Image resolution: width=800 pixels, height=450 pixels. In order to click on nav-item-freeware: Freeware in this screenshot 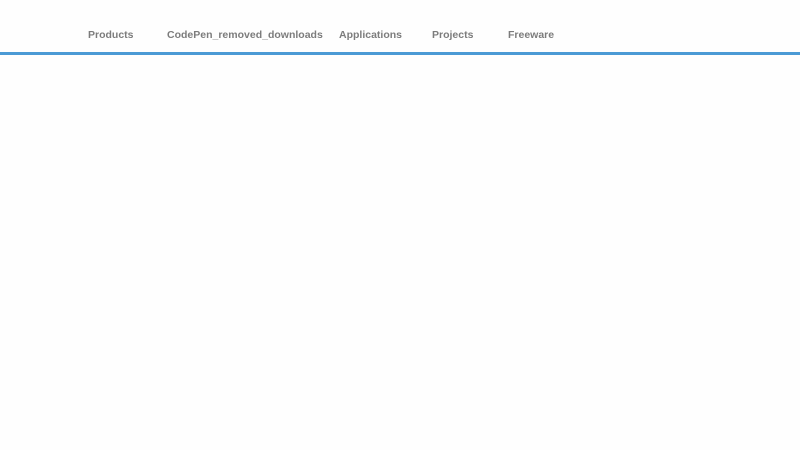, I will do `click(531, 35)`.